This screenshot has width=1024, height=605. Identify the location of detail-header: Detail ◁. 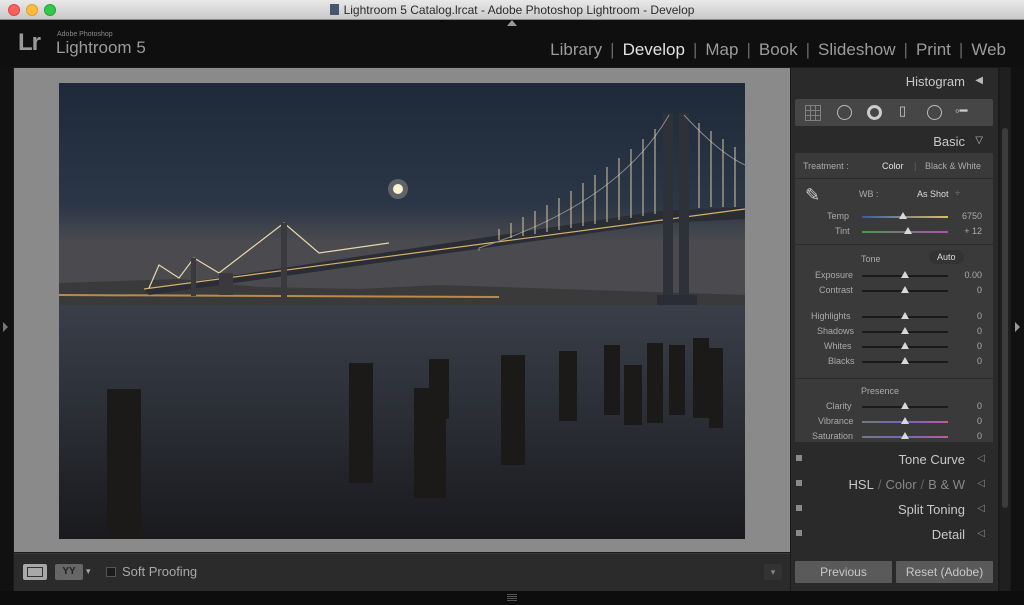
(894, 534).